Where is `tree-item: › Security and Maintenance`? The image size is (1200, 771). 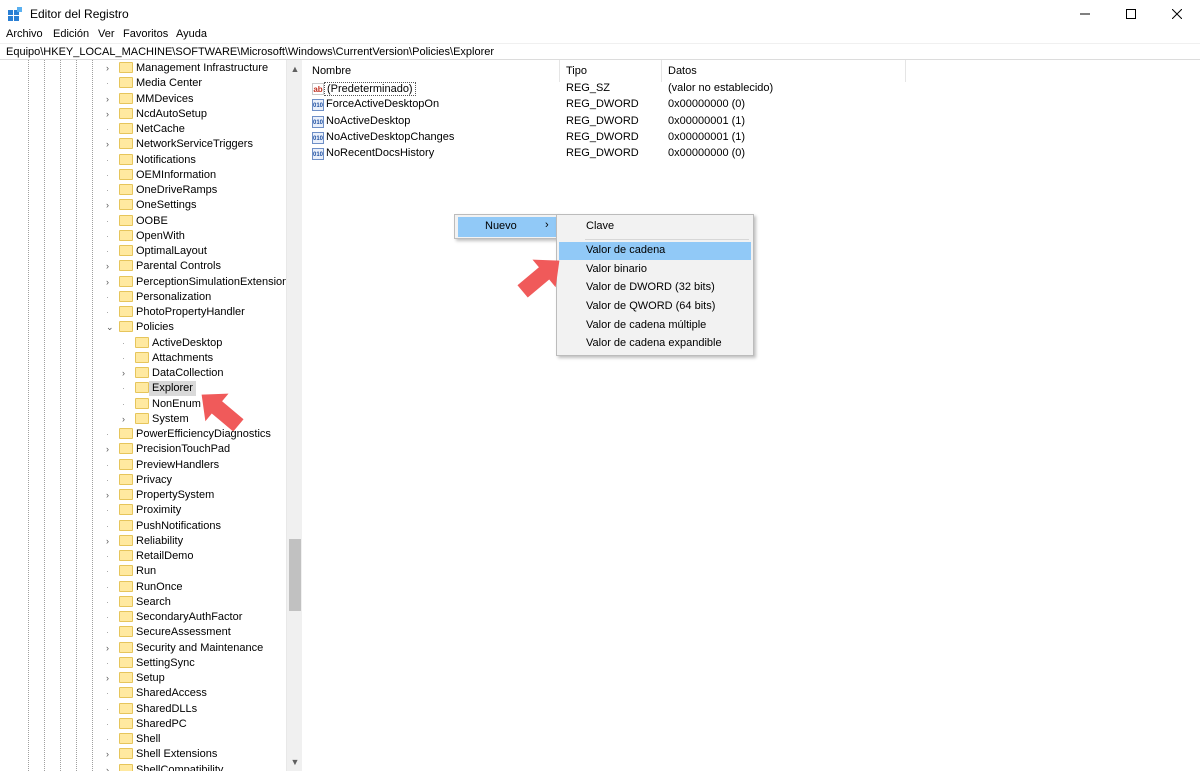
tree-item: › Security and Maintenance is located at coordinates (196, 648).